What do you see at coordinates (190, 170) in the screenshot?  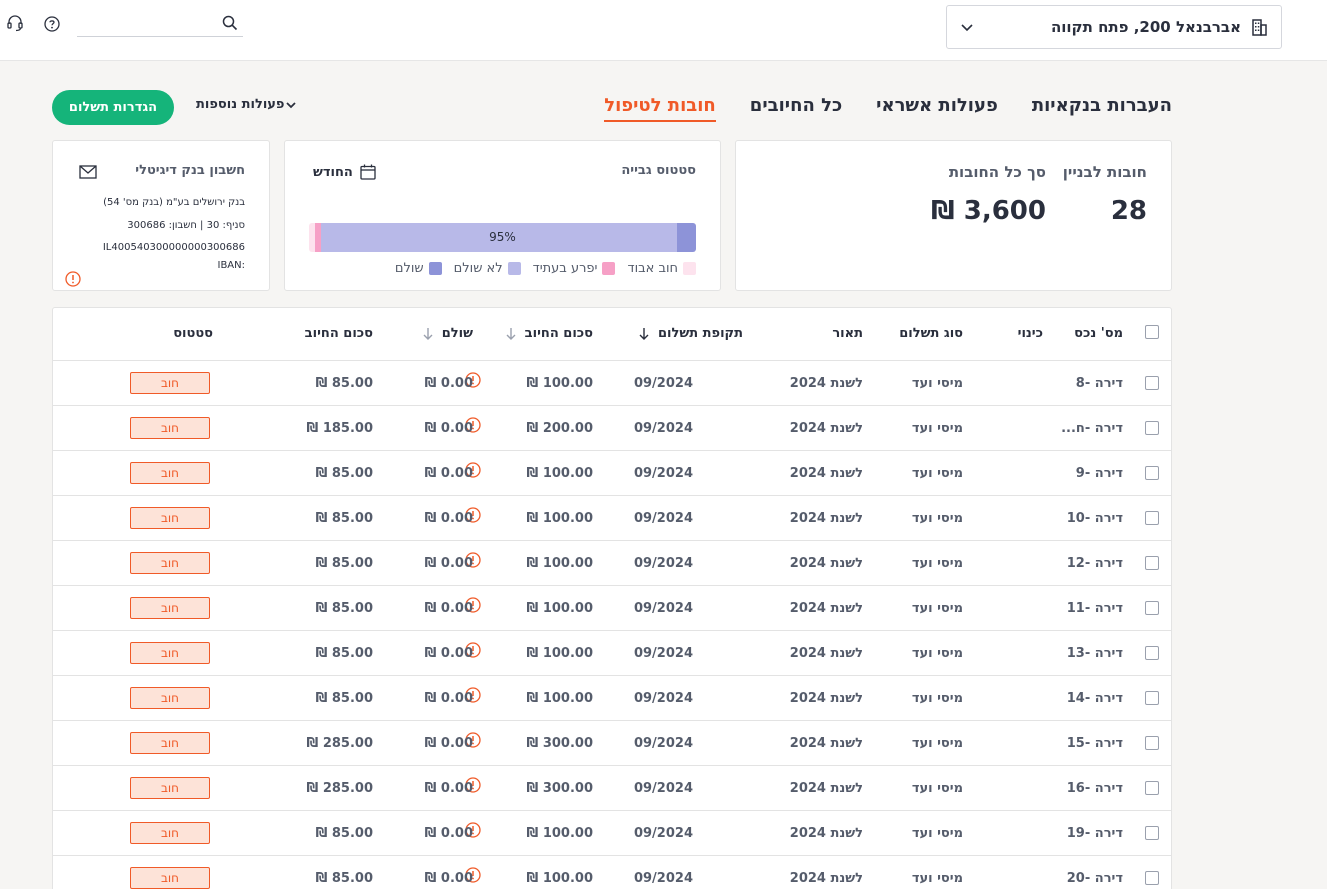 I see `bank-card-title: חשבון בנק דיגיטלי` at bounding box center [190, 170].